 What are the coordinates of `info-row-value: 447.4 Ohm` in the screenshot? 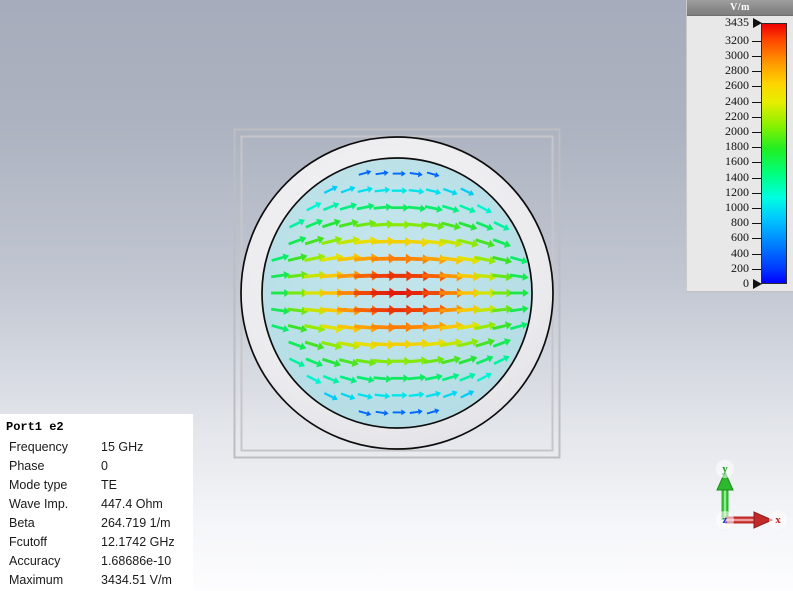 It's located at (132, 504).